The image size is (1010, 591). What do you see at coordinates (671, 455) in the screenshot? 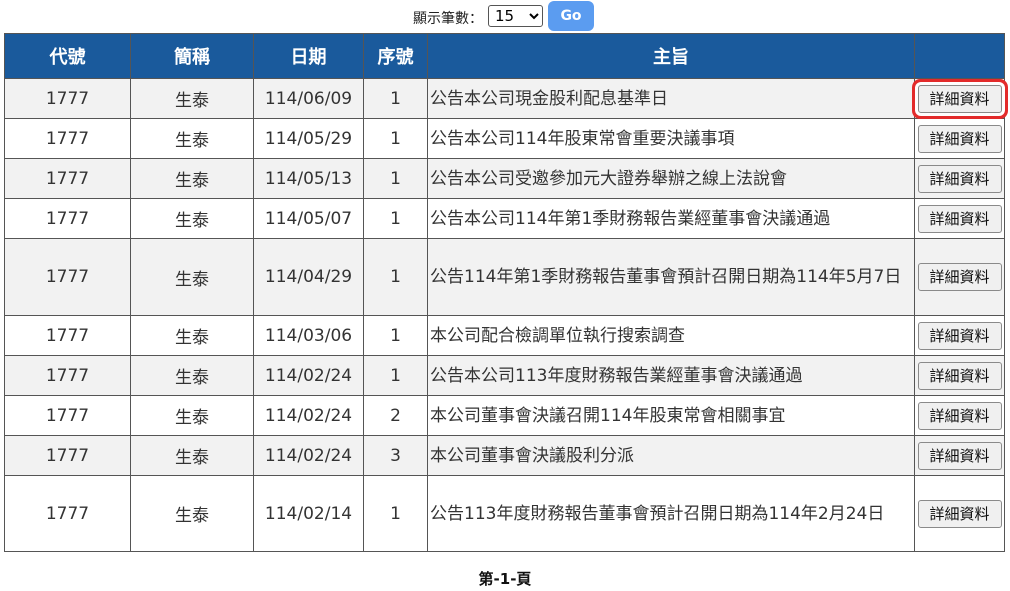
I see `cell-subject: 本公司董事會決議股利分派` at bounding box center [671, 455].